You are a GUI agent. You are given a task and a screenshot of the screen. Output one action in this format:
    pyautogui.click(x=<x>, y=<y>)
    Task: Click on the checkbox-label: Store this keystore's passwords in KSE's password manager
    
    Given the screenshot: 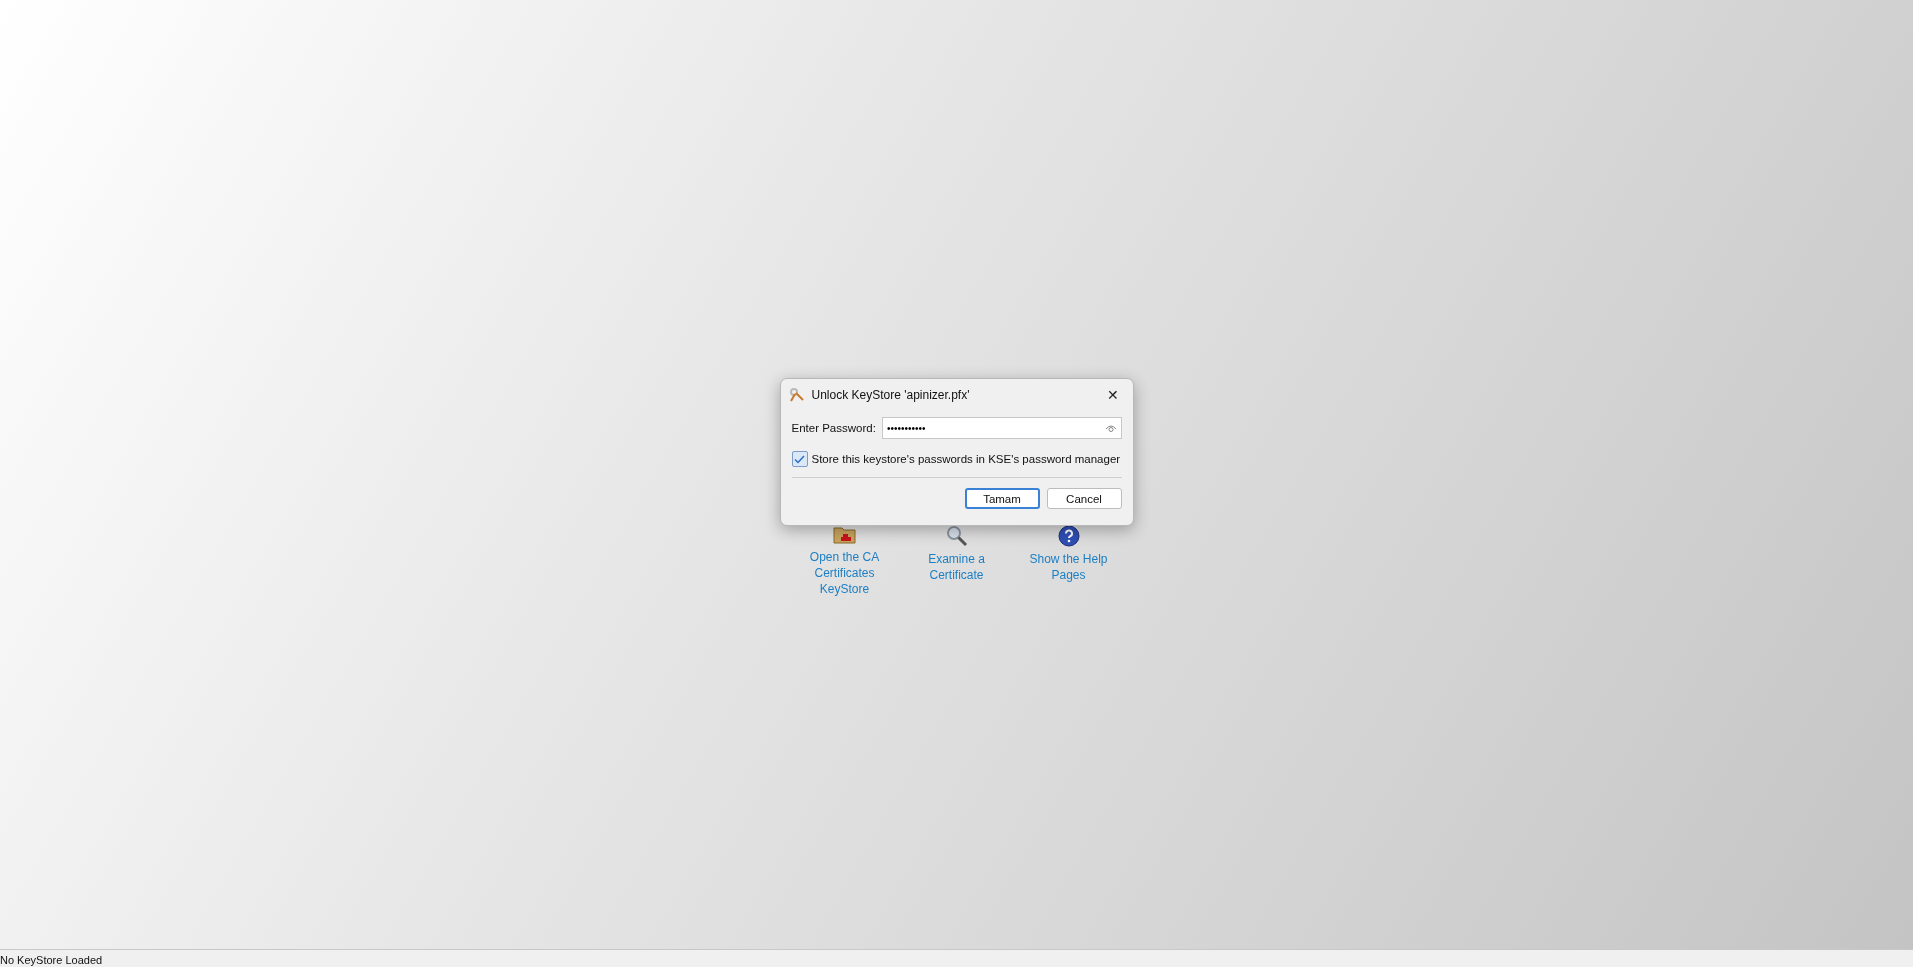 What is the action you would take?
    pyautogui.click(x=966, y=459)
    